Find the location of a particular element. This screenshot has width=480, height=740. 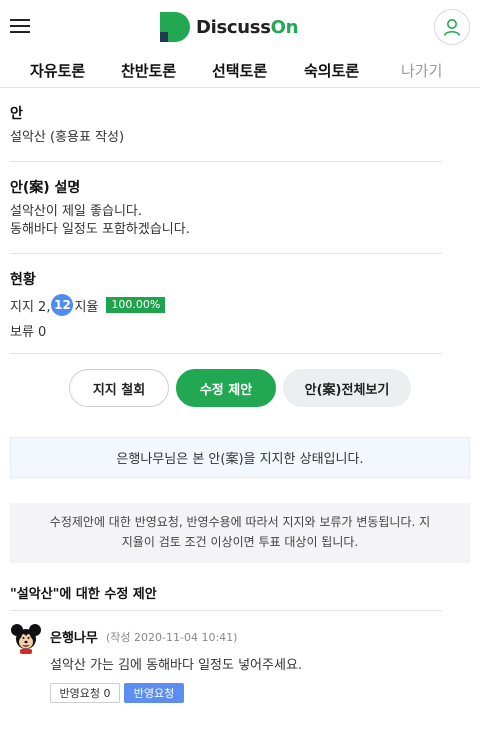

view-all-proposals-button: 안(案)전체보기 is located at coordinates (347, 388).